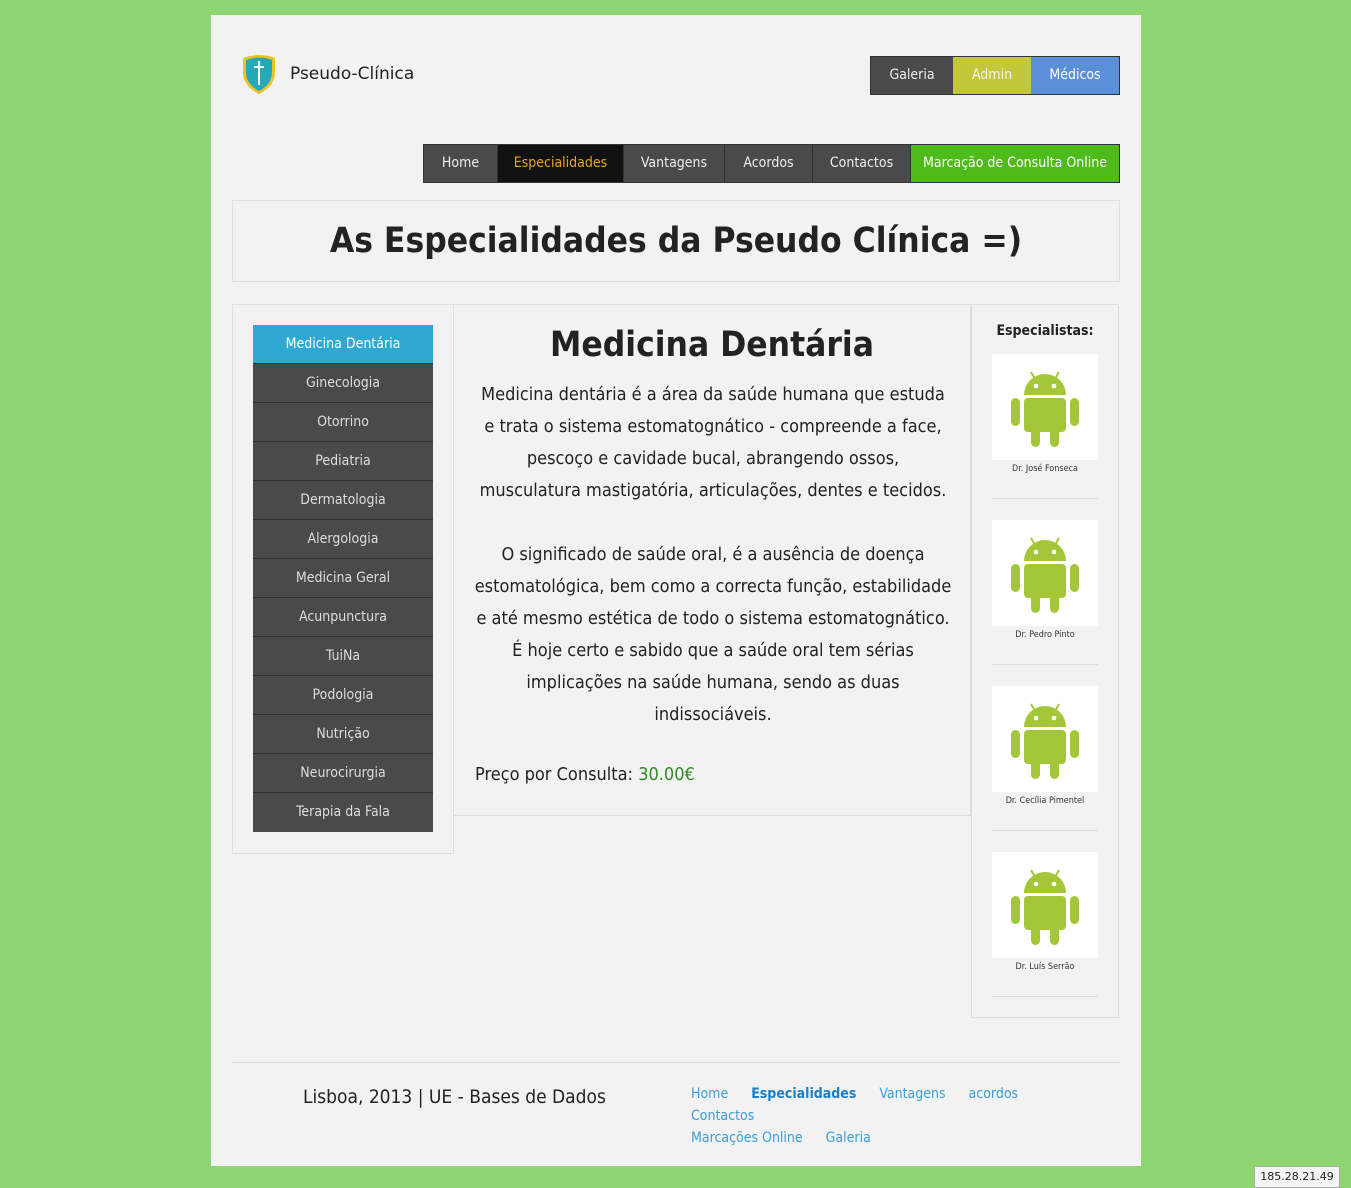  What do you see at coordinates (343, 344) in the screenshot?
I see `specialty-item-medicina-dentaria: Medicina Dentária` at bounding box center [343, 344].